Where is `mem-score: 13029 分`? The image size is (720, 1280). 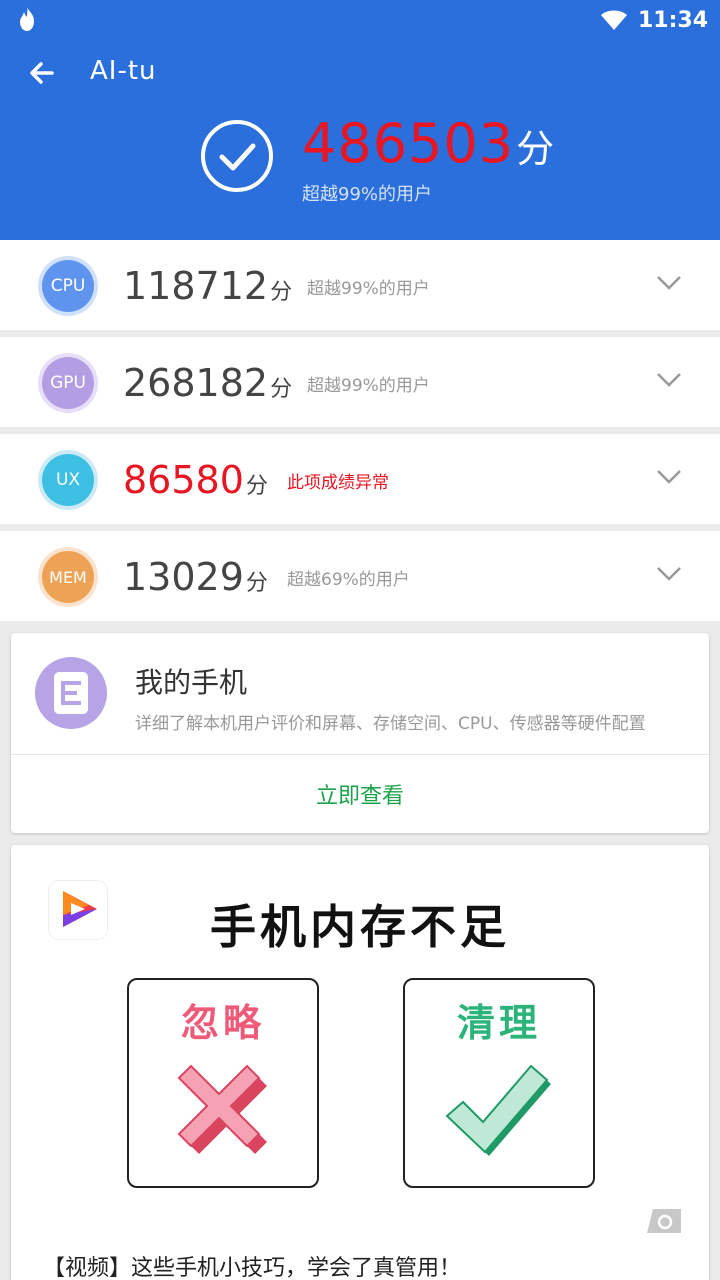
mem-score: 13029 分 is located at coordinates (195, 577).